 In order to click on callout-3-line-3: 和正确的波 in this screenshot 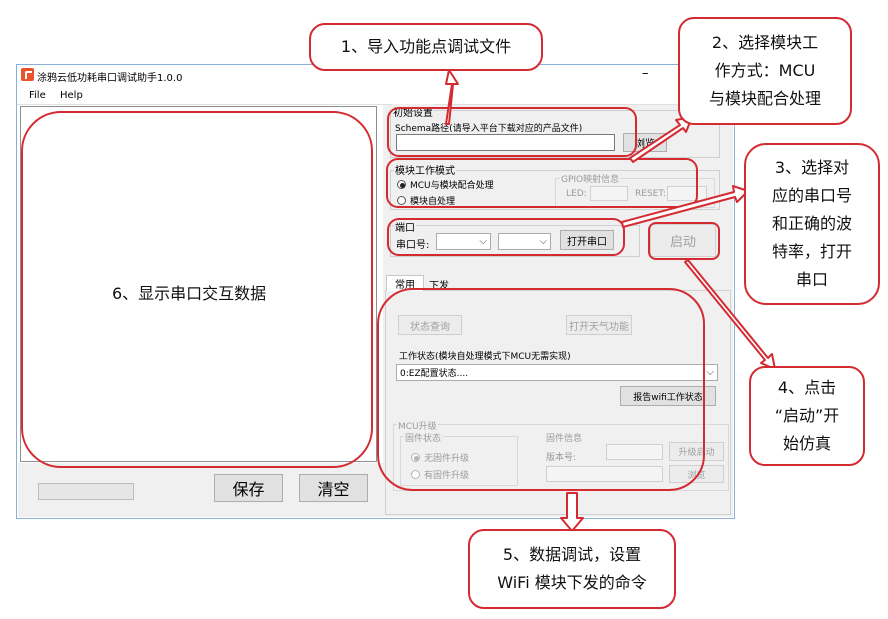, I will do `click(811, 223)`.